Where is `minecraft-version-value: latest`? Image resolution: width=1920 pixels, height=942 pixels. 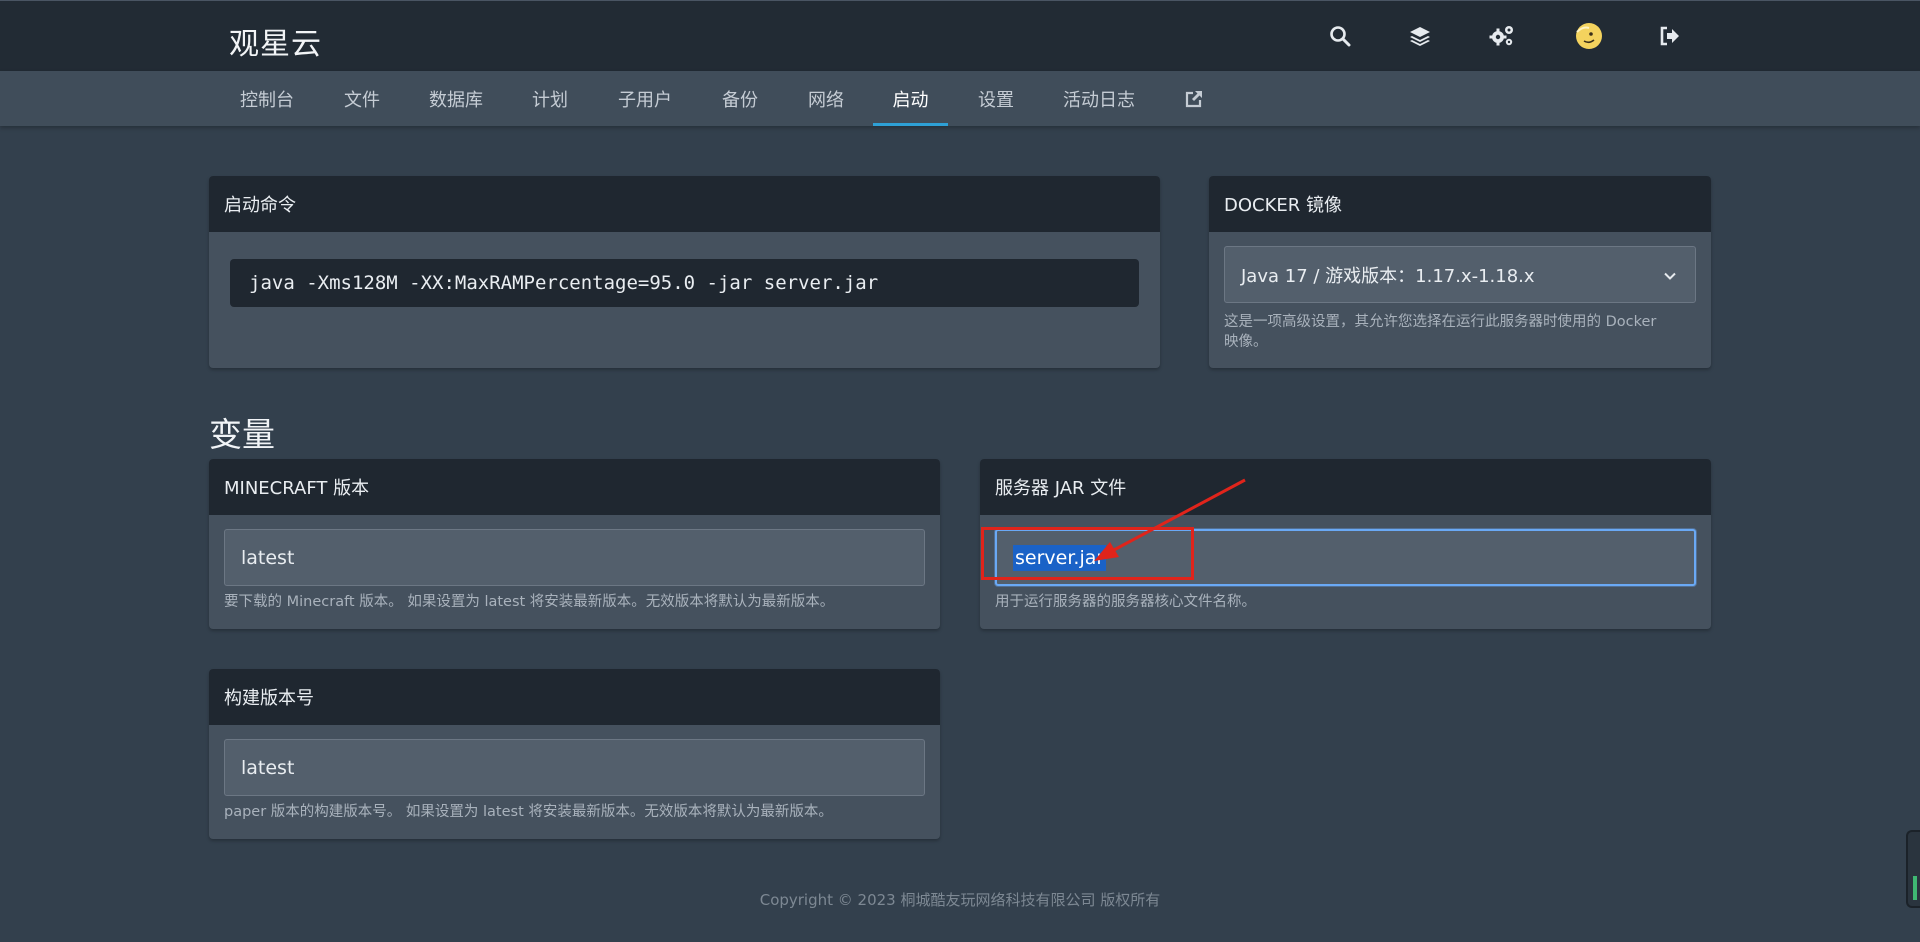 minecraft-version-value: latest is located at coordinates (268, 557).